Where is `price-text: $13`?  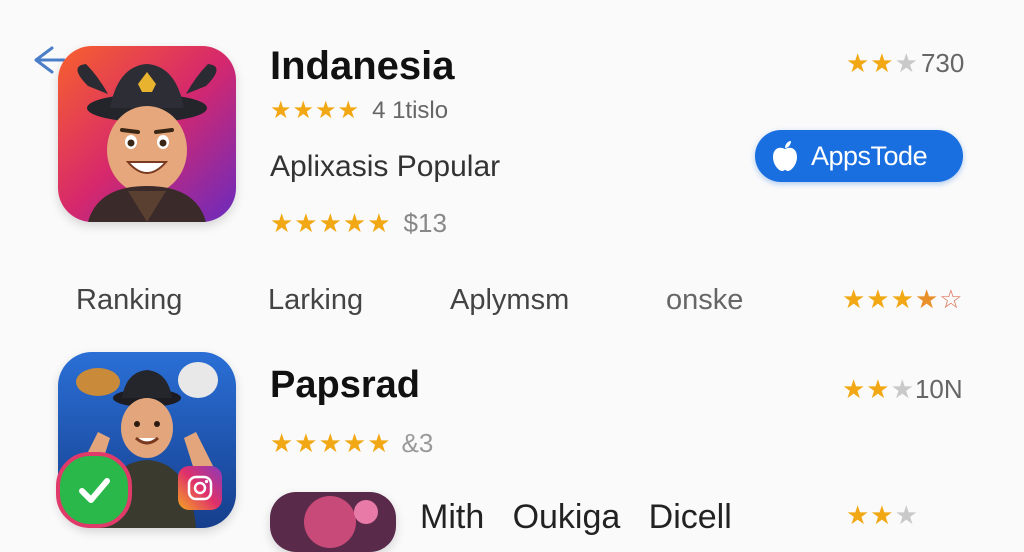 price-text: $13 is located at coordinates (425, 223).